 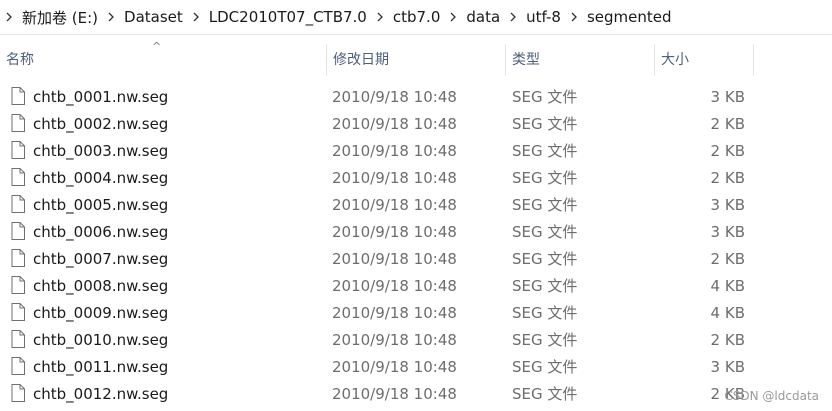 I want to click on file-name: chtb_0002.nw.seg, so click(x=101, y=124).